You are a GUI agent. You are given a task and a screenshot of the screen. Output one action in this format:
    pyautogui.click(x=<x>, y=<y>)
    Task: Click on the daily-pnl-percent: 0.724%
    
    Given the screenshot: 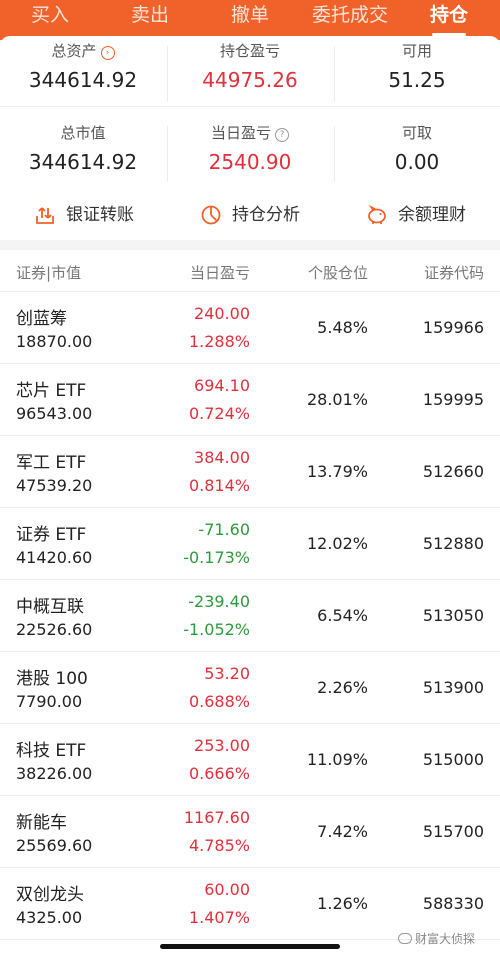 What is the action you would take?
    pyautogui.click(x=219, y=413)
    